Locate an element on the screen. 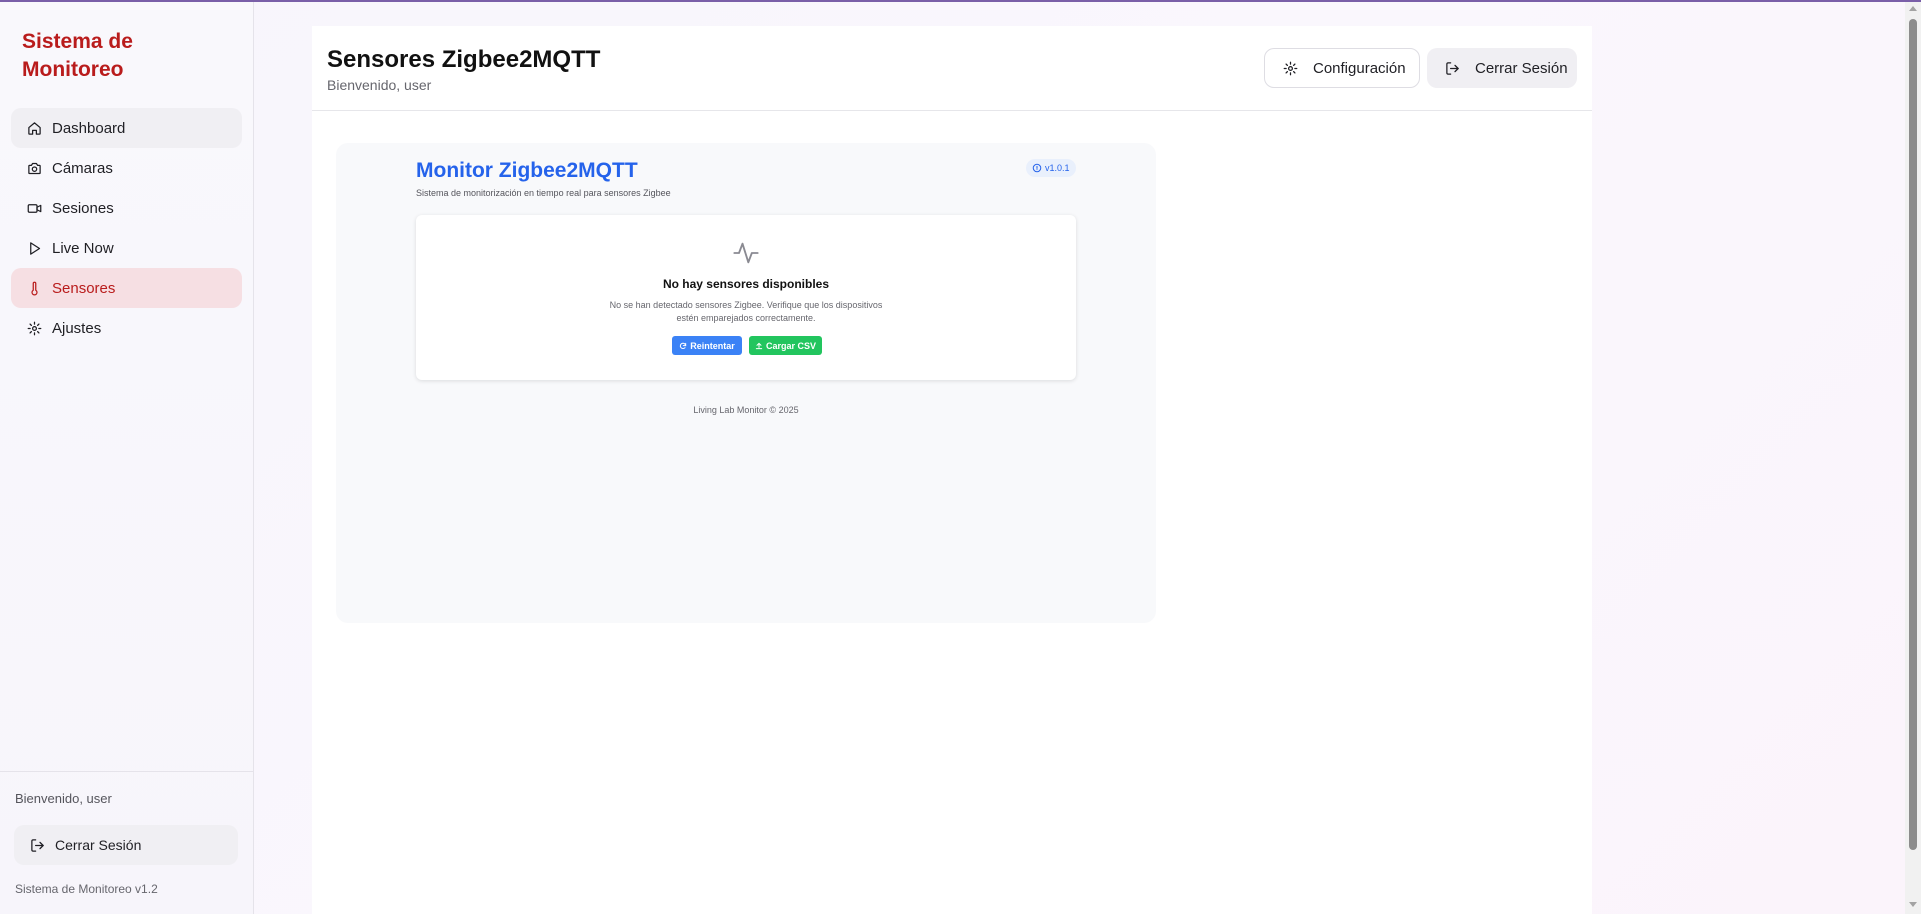  configuration-label: Configuración is located at coordinates (1359, 68).